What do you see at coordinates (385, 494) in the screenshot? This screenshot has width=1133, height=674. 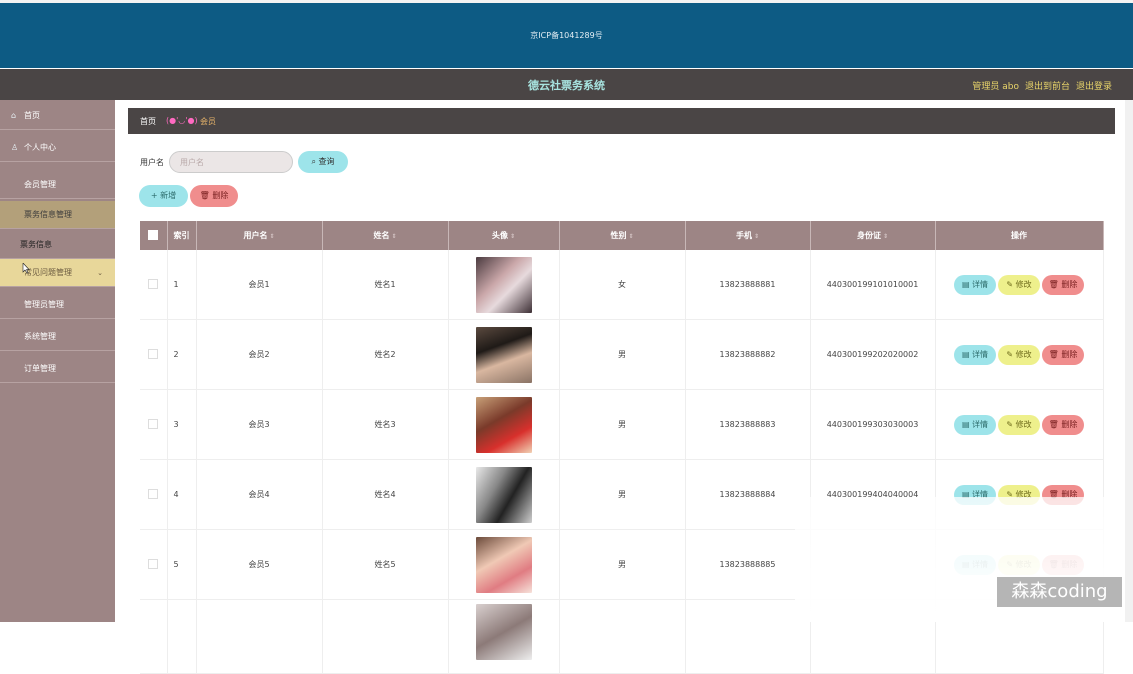 I see `cell-name: 姓名4` at bounding box center [385, 494].